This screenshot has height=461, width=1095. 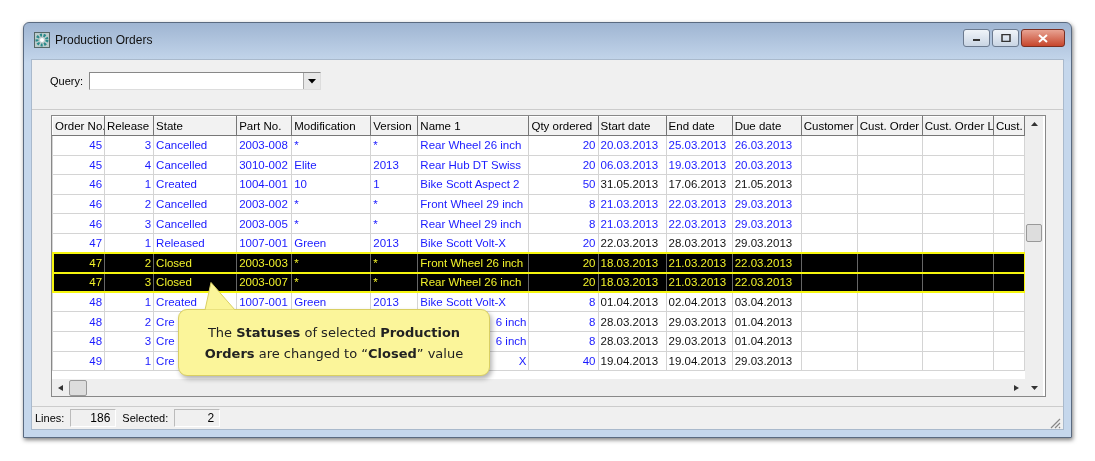 I want to click on column-header: Name 1, so click(x=473, y=126).